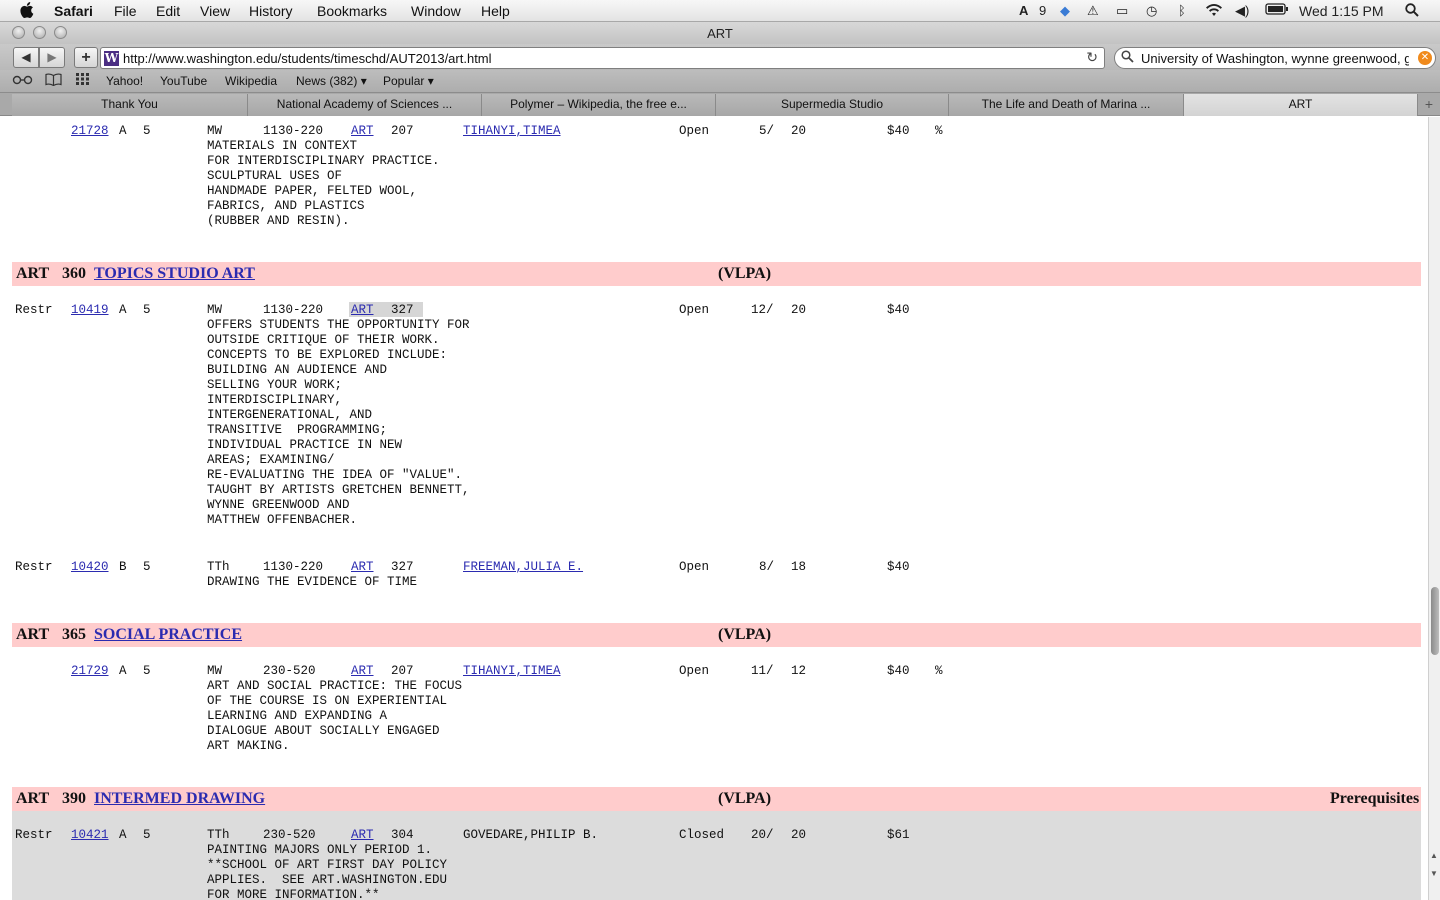  Describe the element at coordinates (168, 635) in the screenshot. I see `course-title-link: SOCIAL PRACTICE` at that location.